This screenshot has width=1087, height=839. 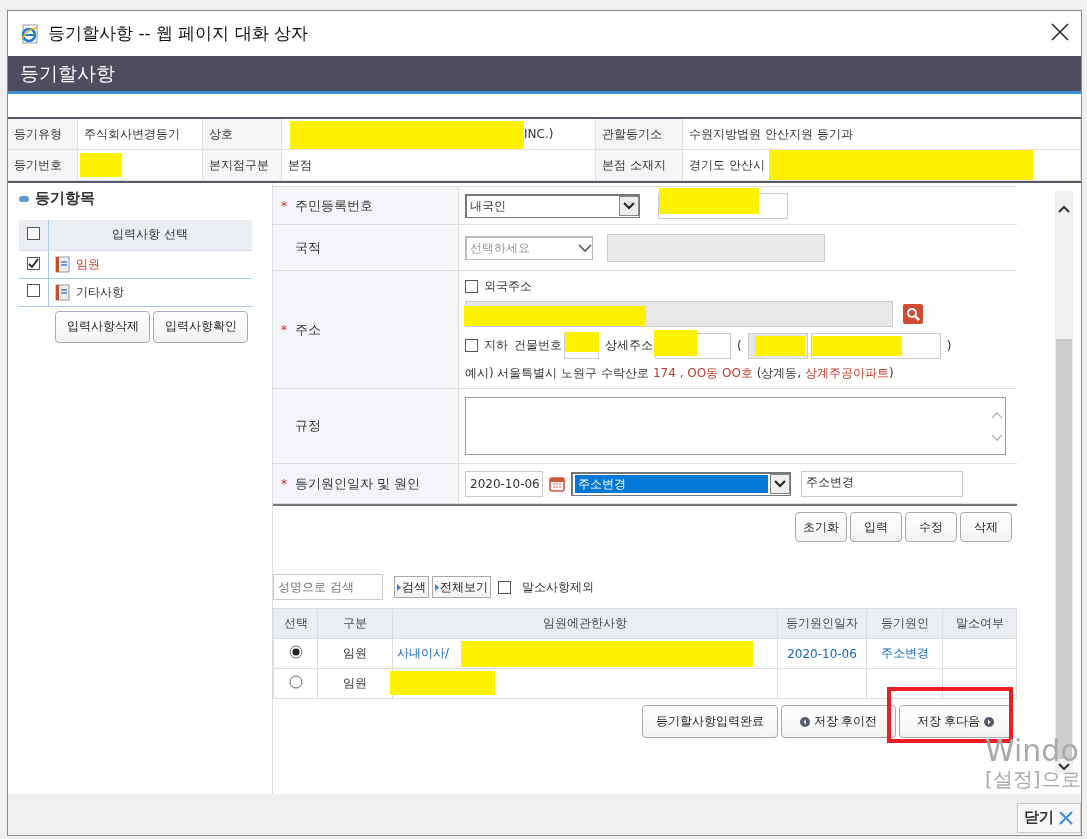 What do you see at coordinates (508, 286) in the screenshot?
I see `checkbox-label: 외국주소` at bounding box center [508, 286].